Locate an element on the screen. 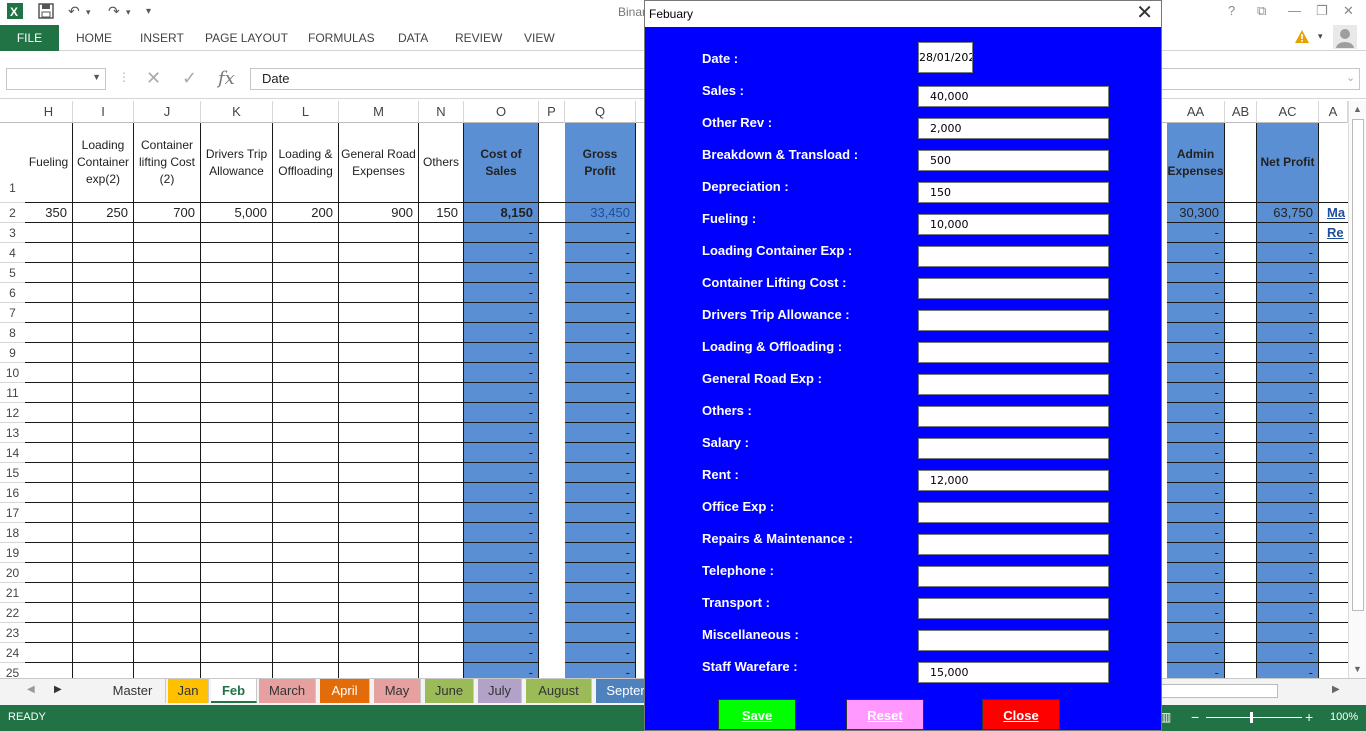 This screenshot has height=731, width=1366. help-button: ? is located at coordinates (1231, 10).